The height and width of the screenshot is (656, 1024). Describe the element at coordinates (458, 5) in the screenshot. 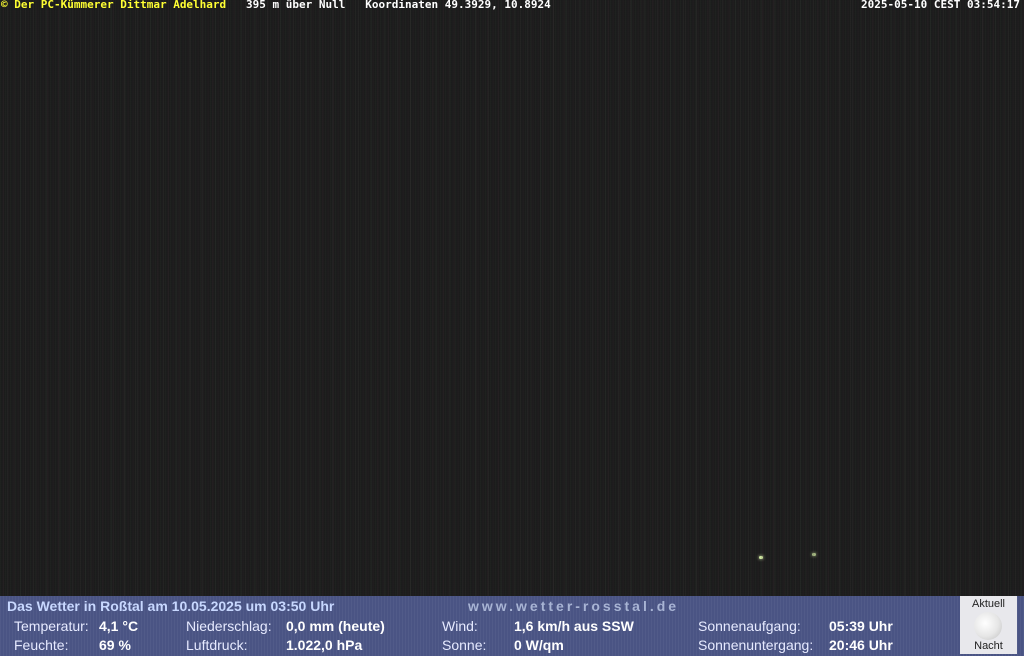

I see `coordinates-text: Koordinaten 49.3929, 10.8924` at that location.